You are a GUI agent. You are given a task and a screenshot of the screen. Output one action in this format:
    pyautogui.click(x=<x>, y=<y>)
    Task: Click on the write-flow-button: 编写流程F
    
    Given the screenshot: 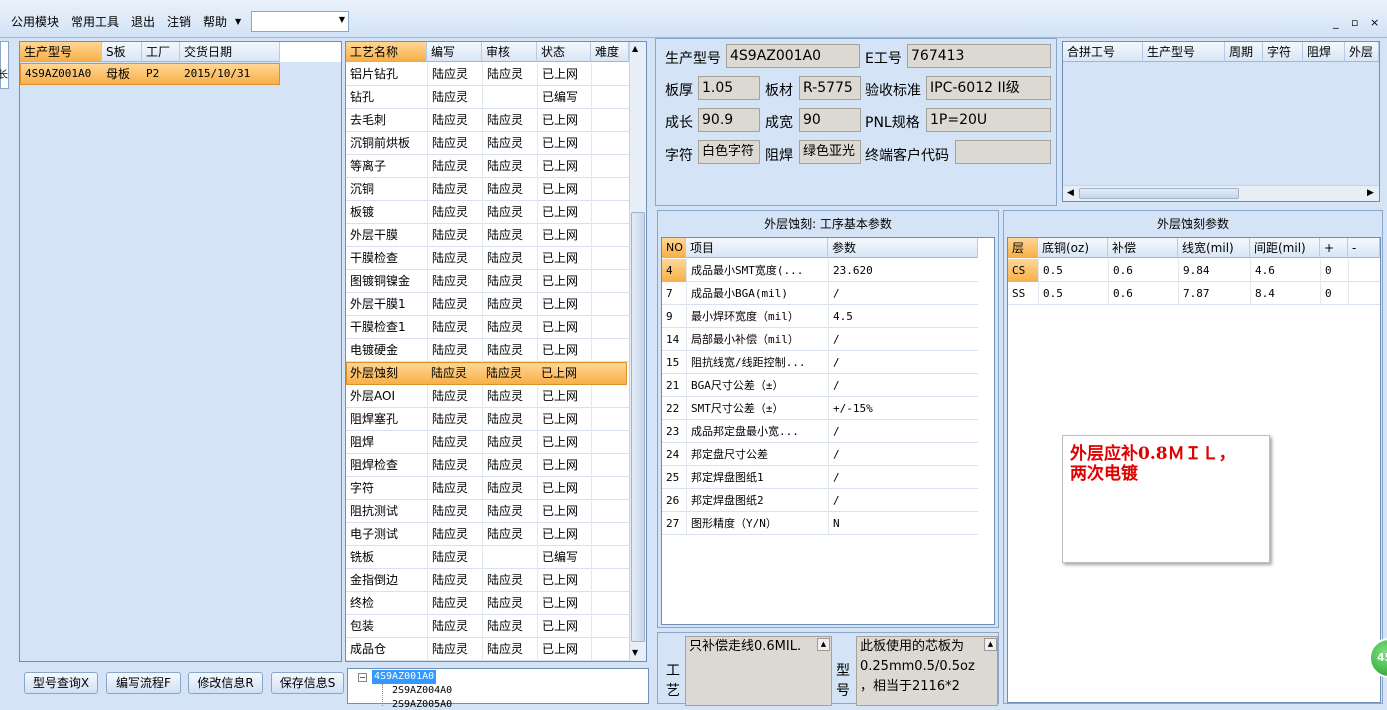 What is the action you would take?
    pyautogui.click(x=143, y=683)
    